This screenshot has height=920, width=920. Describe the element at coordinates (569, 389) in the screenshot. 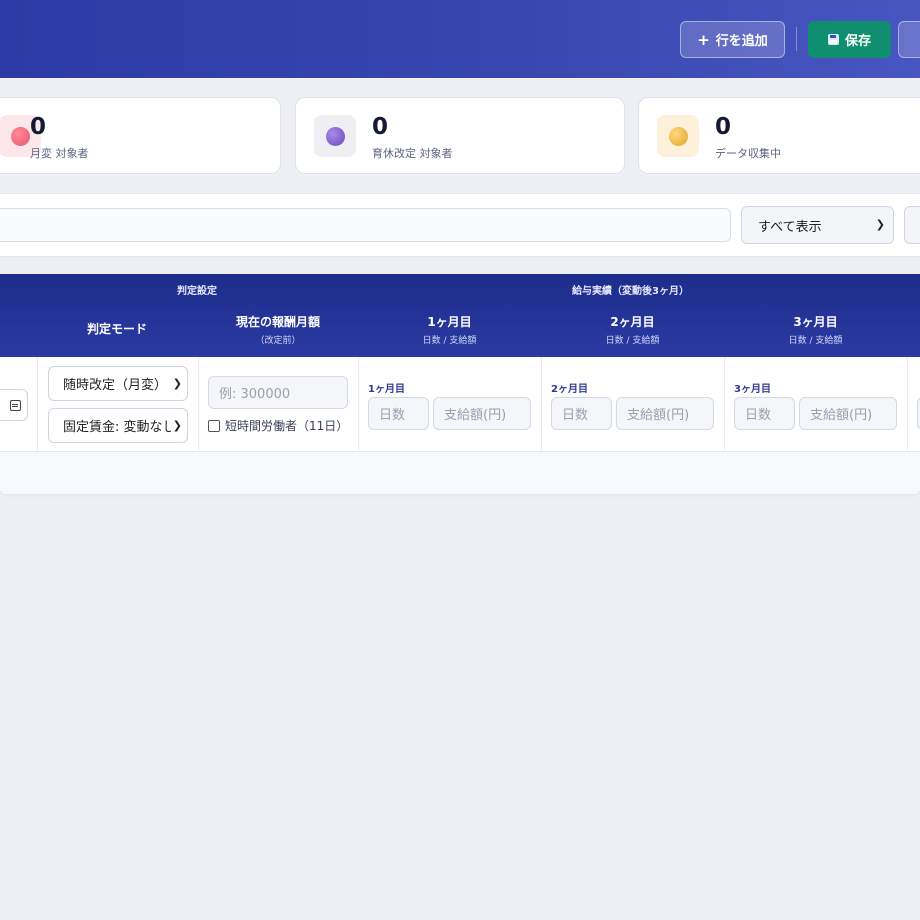

I see `month-2-label: 2ヶ月目` at that location.